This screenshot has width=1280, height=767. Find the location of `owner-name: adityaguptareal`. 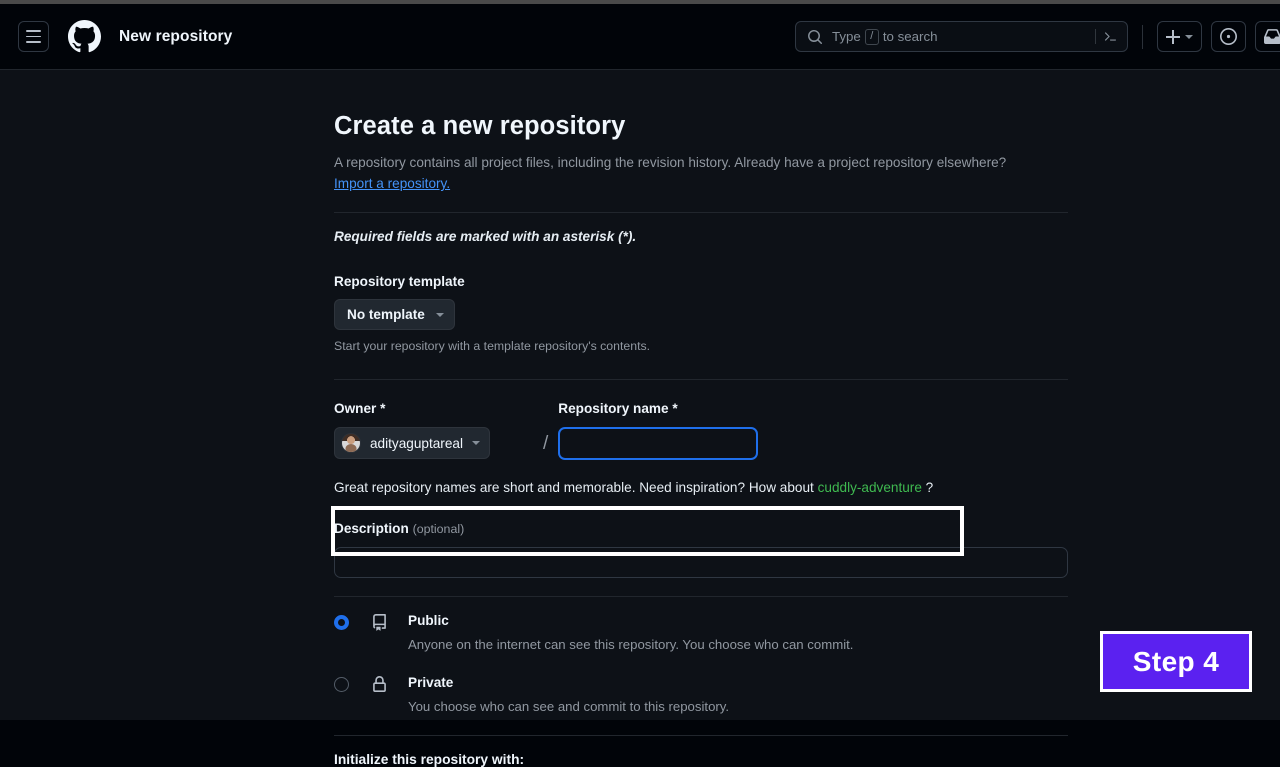

owner-name: adityaguptareal is located at coordinates (416, 443).